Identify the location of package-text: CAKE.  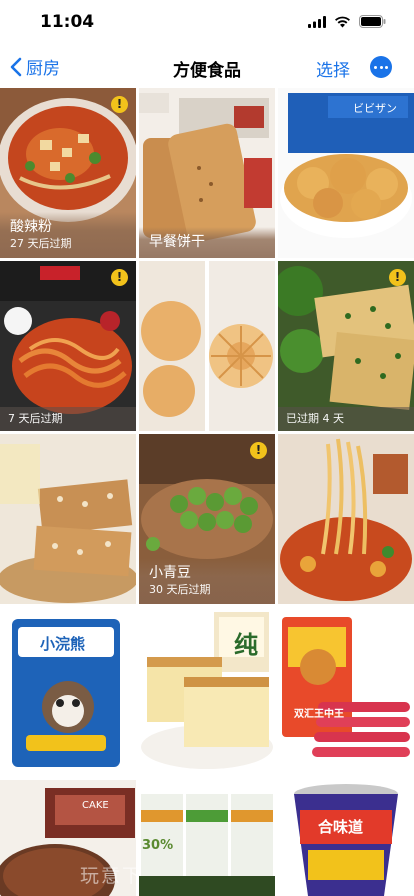
(95, 805).